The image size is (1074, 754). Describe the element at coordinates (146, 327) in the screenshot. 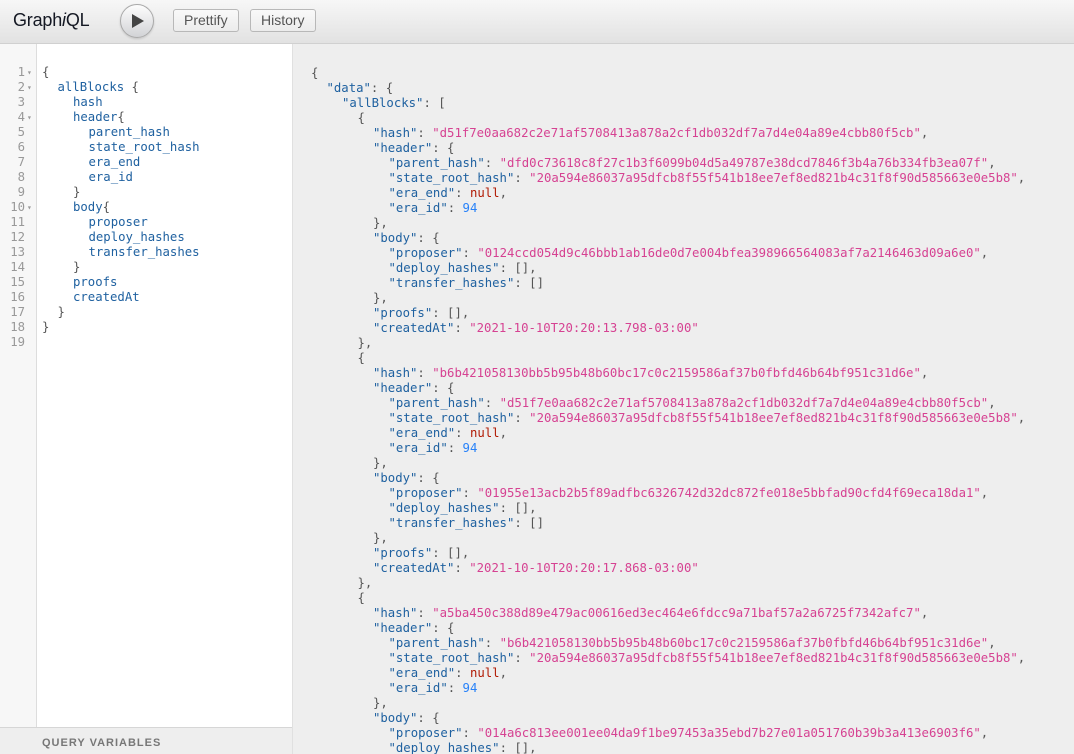

I see `query-line: 18}` at that location.